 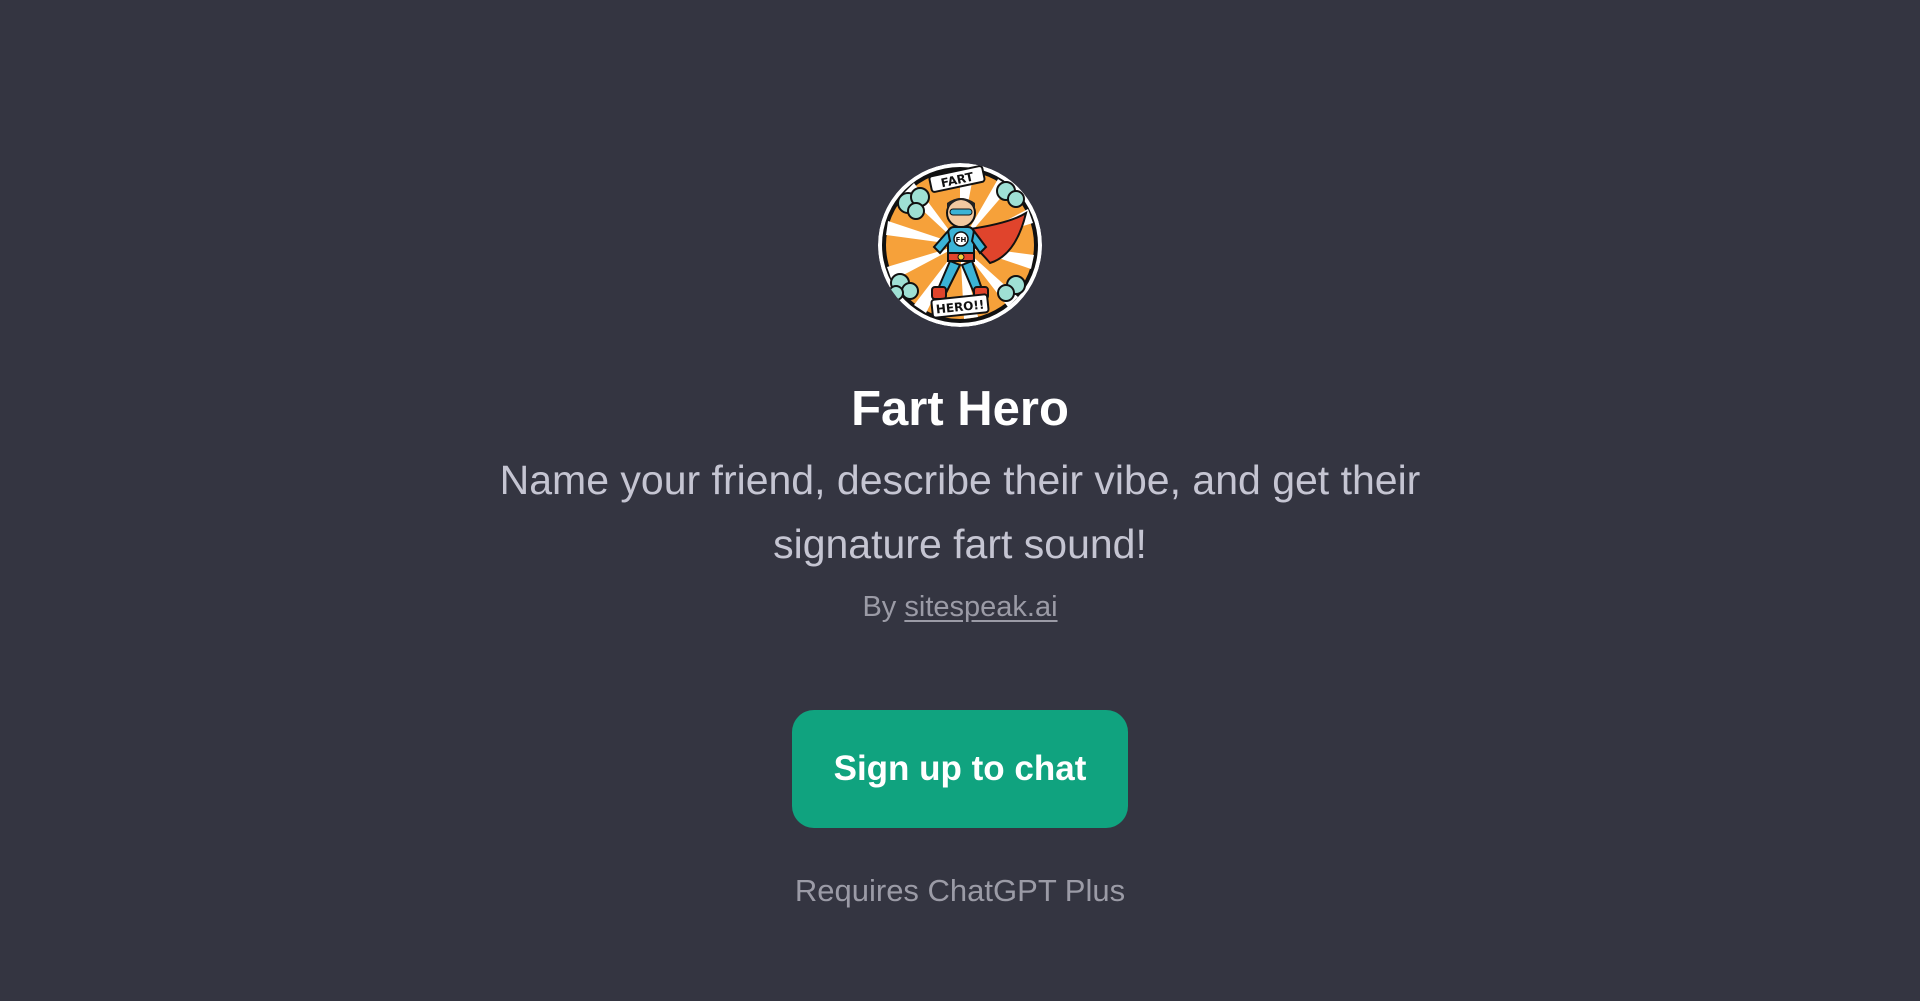 I want to click on superhero-avatar-icon: FH FART HERO!!, so click(x=960, y=245).